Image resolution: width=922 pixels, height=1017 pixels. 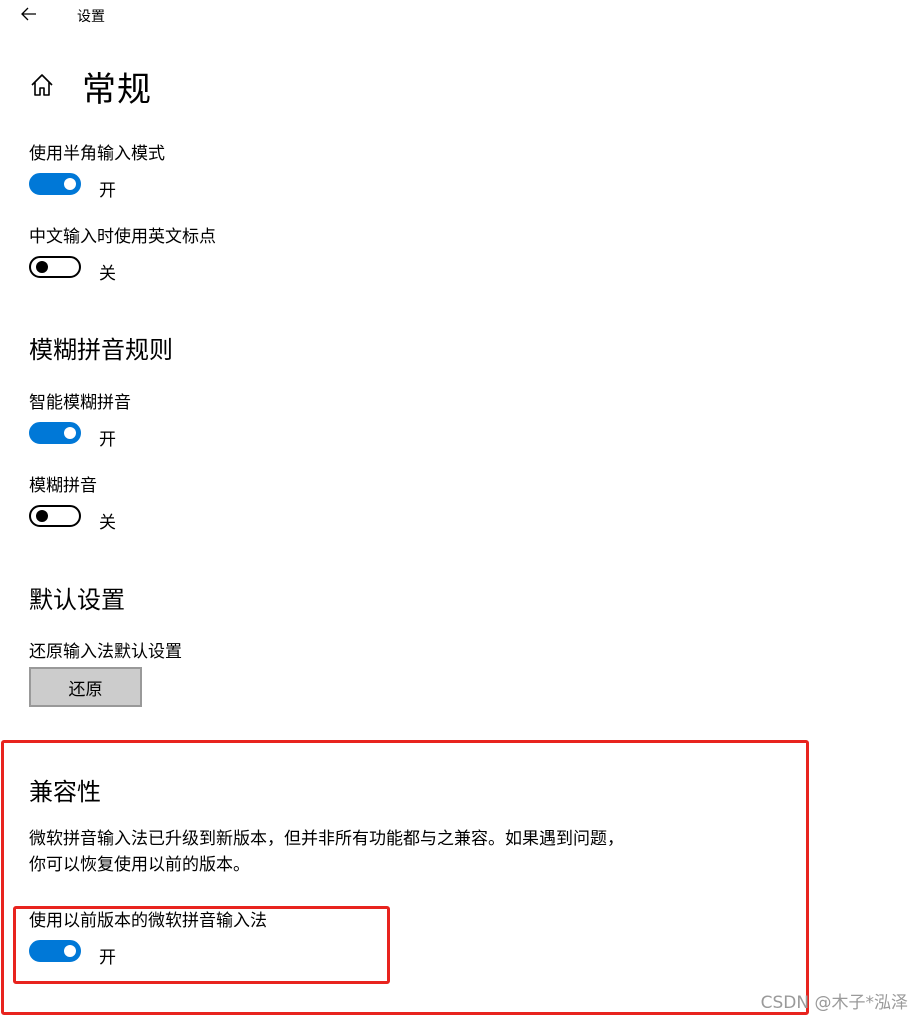 I want to click on half-width-toggle, so click(x=55, y=184).